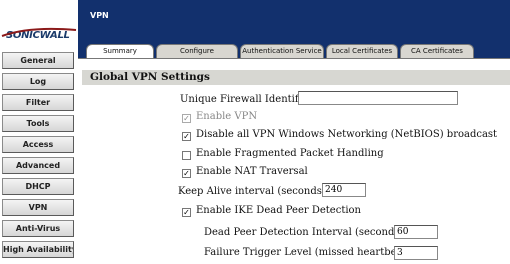  What do you see at coordinates (416, 232) in the screenshot?
I see `dpd-interval-input: 60` at bounding box center [416, 232].